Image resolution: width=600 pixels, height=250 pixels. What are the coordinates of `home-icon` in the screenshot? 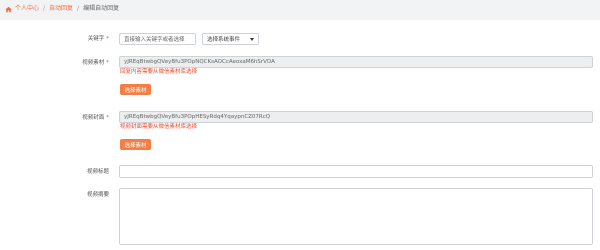 It's located at (8, 9).